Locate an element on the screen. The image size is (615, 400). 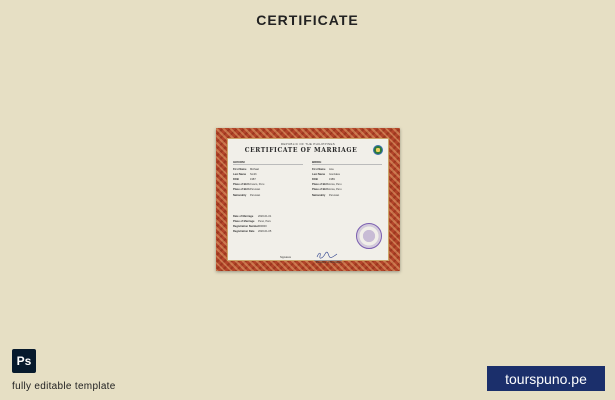
groom-row: Place of BirthCusco, Peru is located at coordinates (248, 184).